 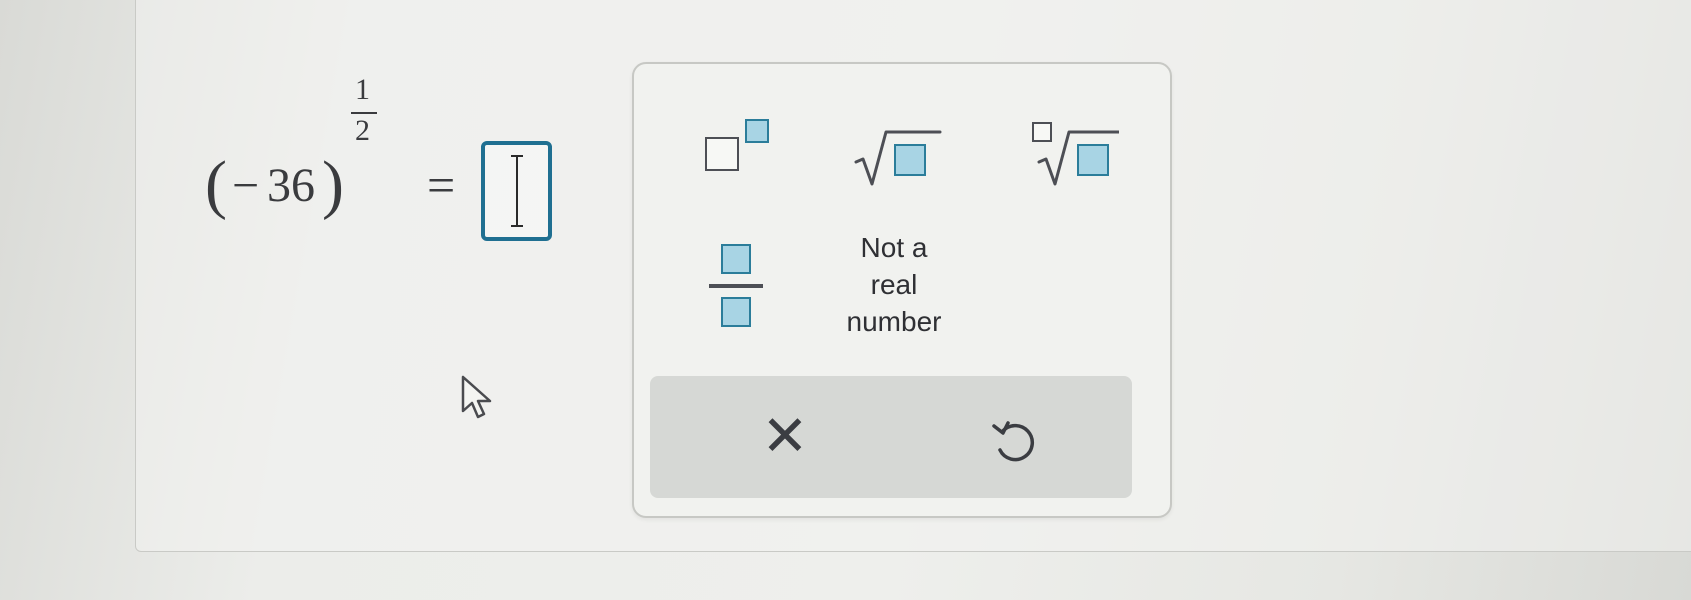 I want to click on numerator-template-icon, so click(x=736, y=259).